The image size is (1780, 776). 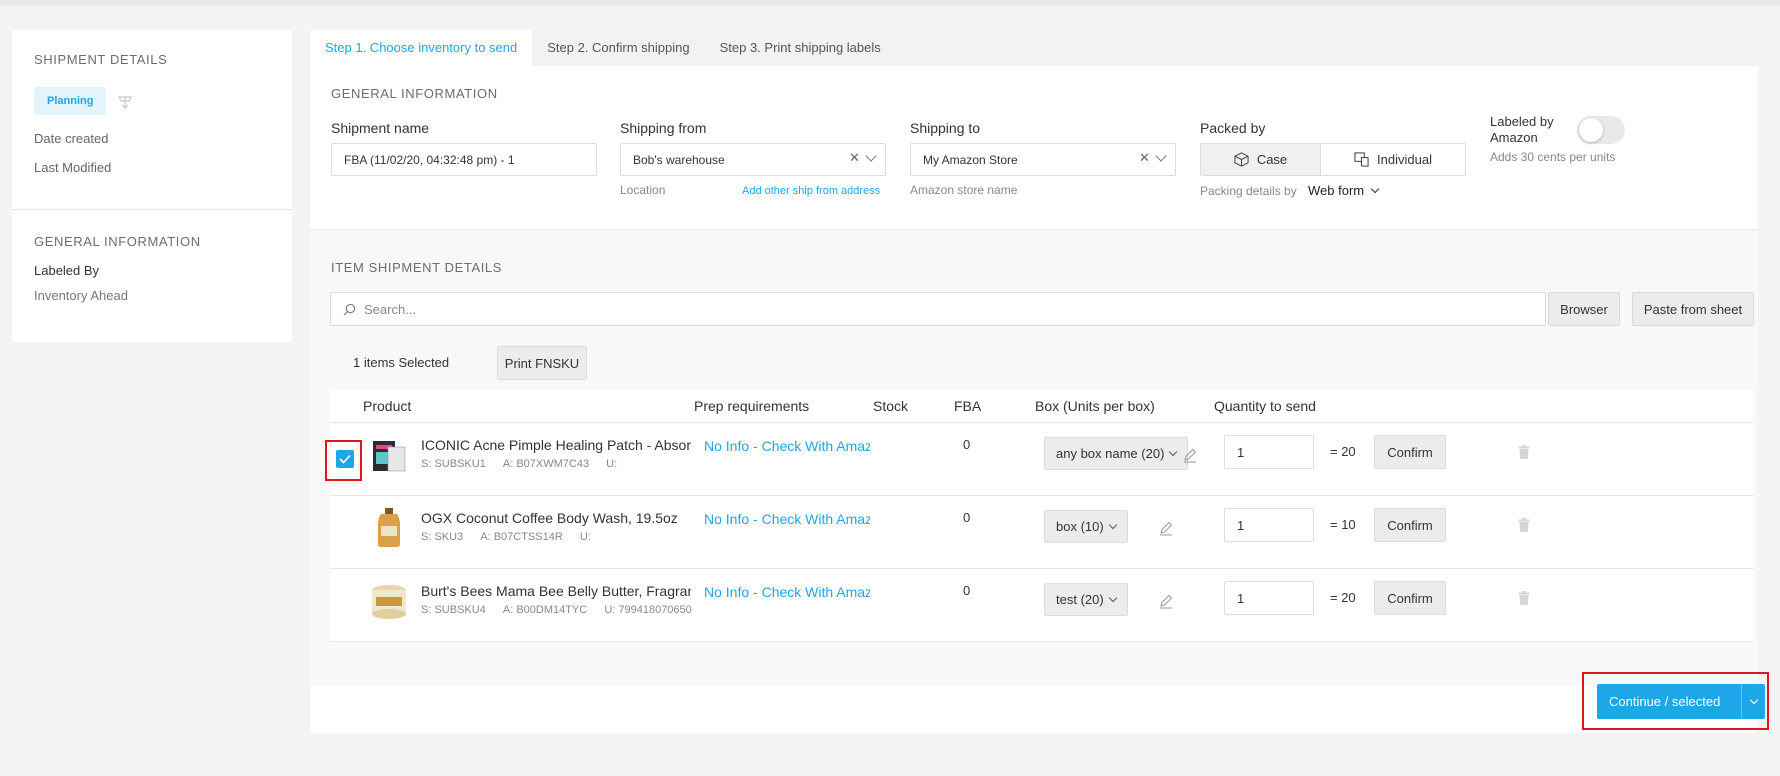 What do you see at coordinates (970, 159) in the screenshot?
I see `shipping-to-value: My Amazon Store` at bounding box center [970, 159].